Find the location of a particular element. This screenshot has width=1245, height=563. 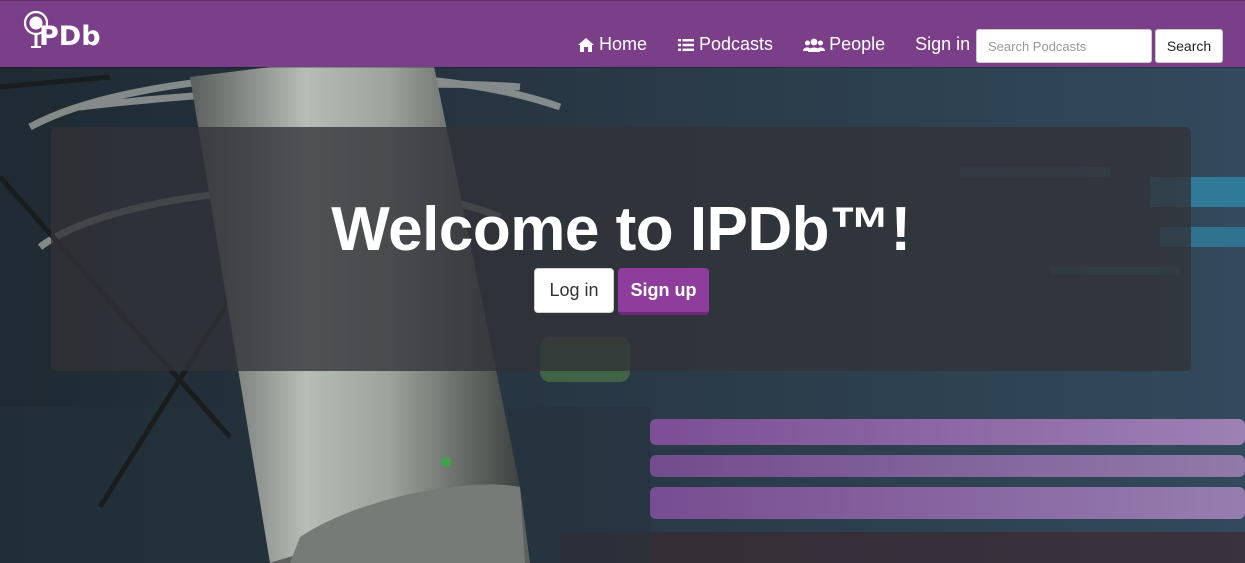

list-icon is located at coordinates (686, 44).